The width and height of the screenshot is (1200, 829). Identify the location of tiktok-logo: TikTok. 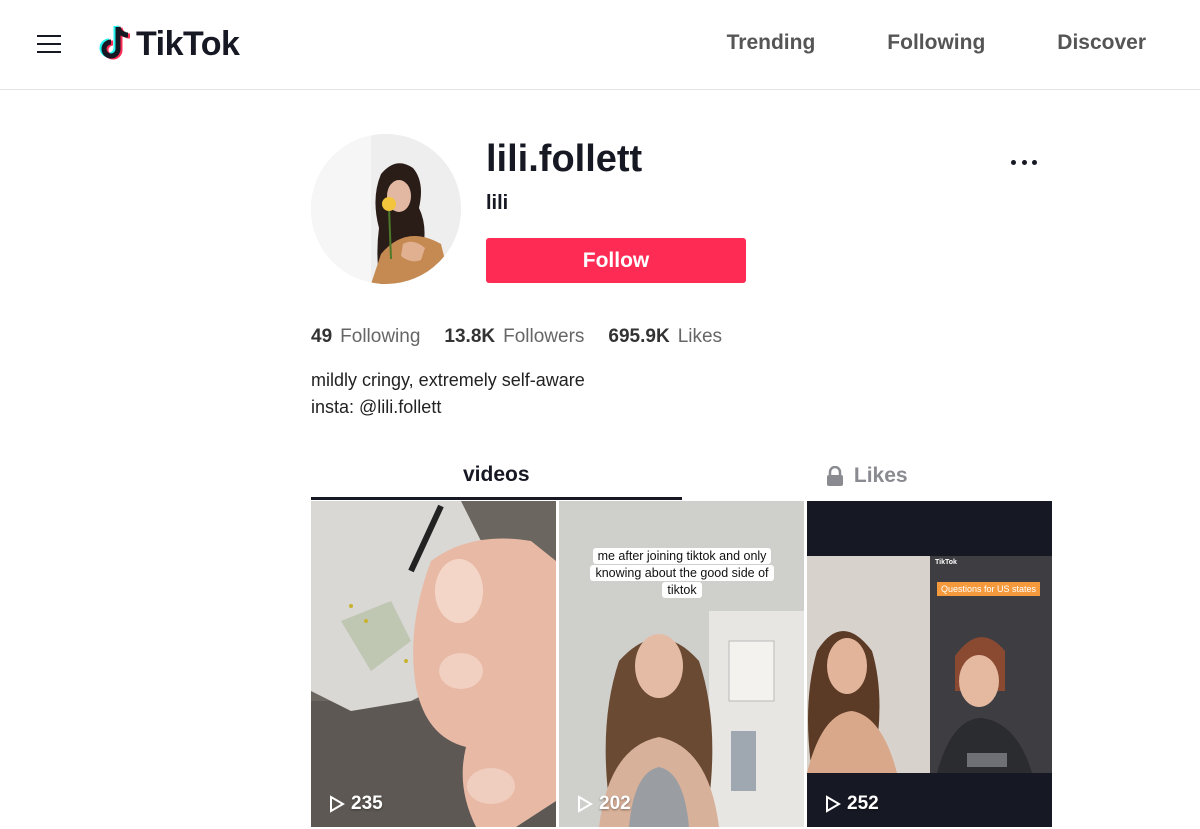
(169, 44).